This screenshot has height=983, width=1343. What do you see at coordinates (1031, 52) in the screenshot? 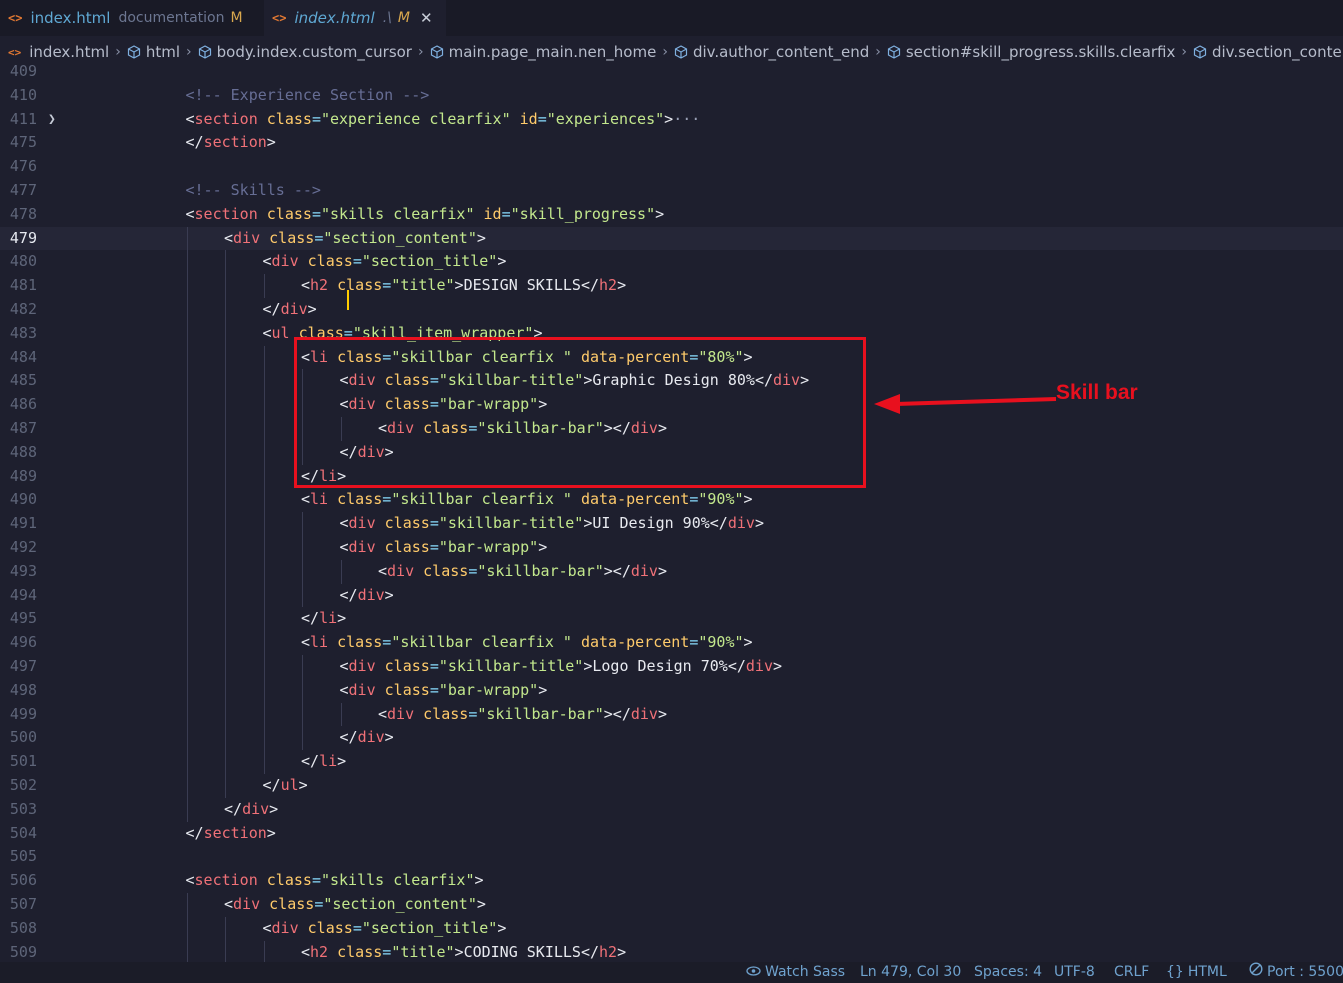
I see `breadcrumb-item: section#skill_progress.skills.clearfix` at bounding box center [1031, 52].